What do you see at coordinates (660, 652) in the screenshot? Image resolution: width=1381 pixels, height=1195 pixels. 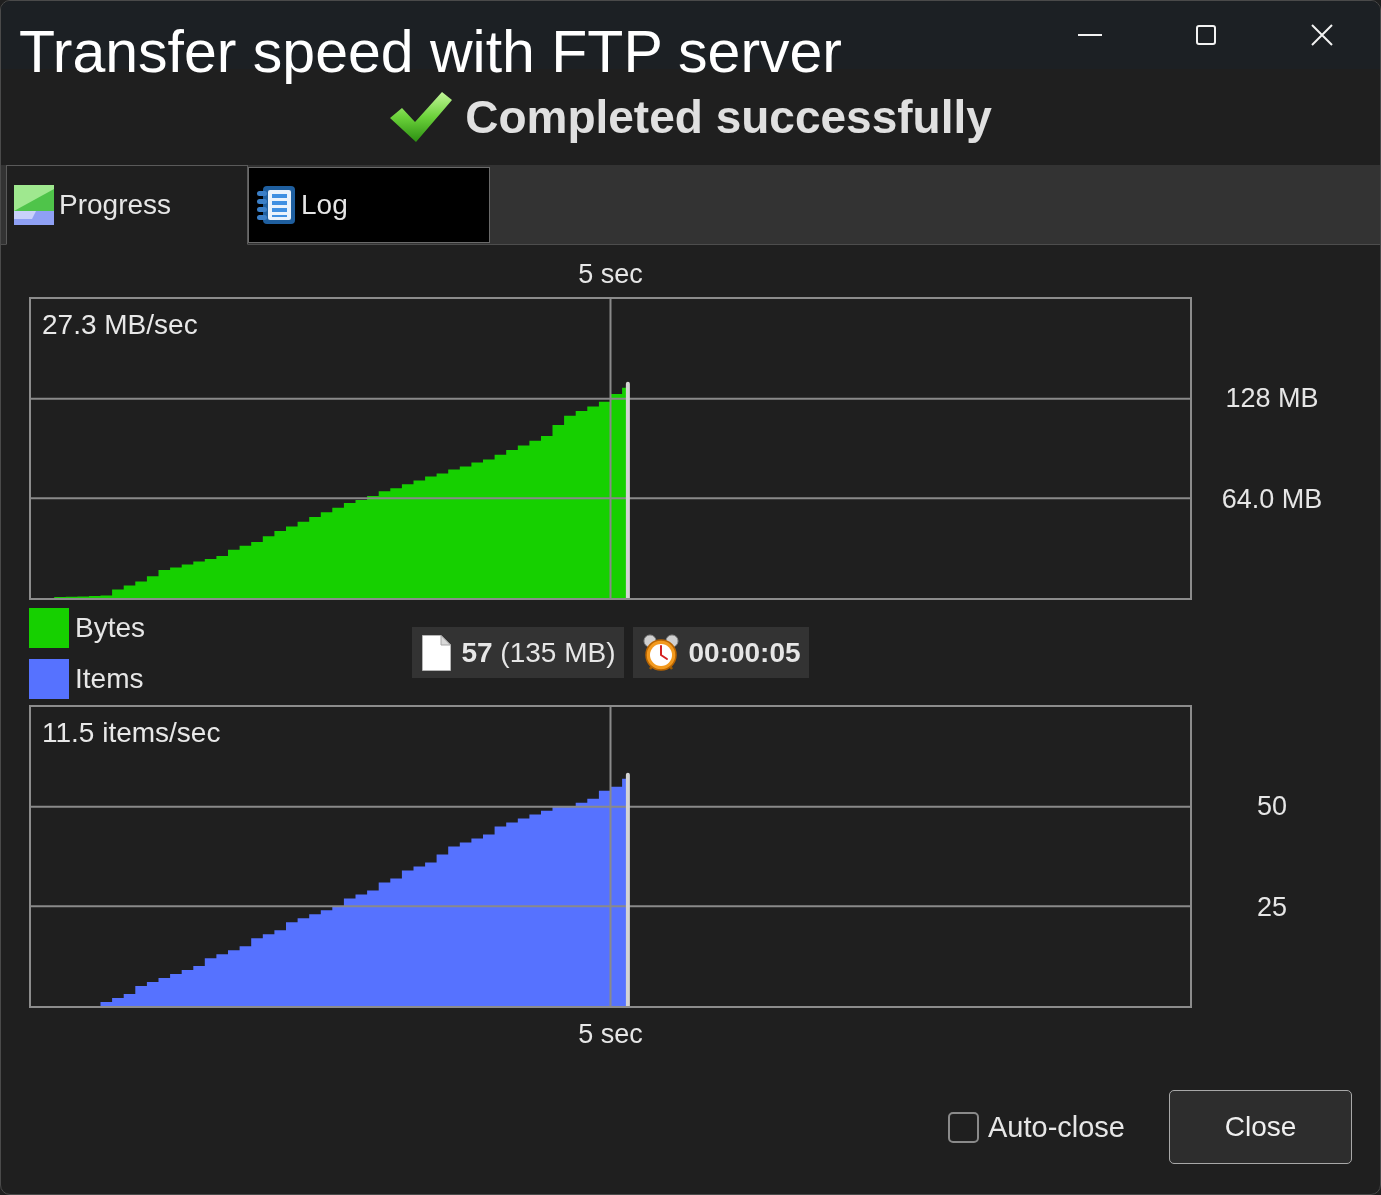 I see `alarm-clock-icon` at bounding box center [660, 652].